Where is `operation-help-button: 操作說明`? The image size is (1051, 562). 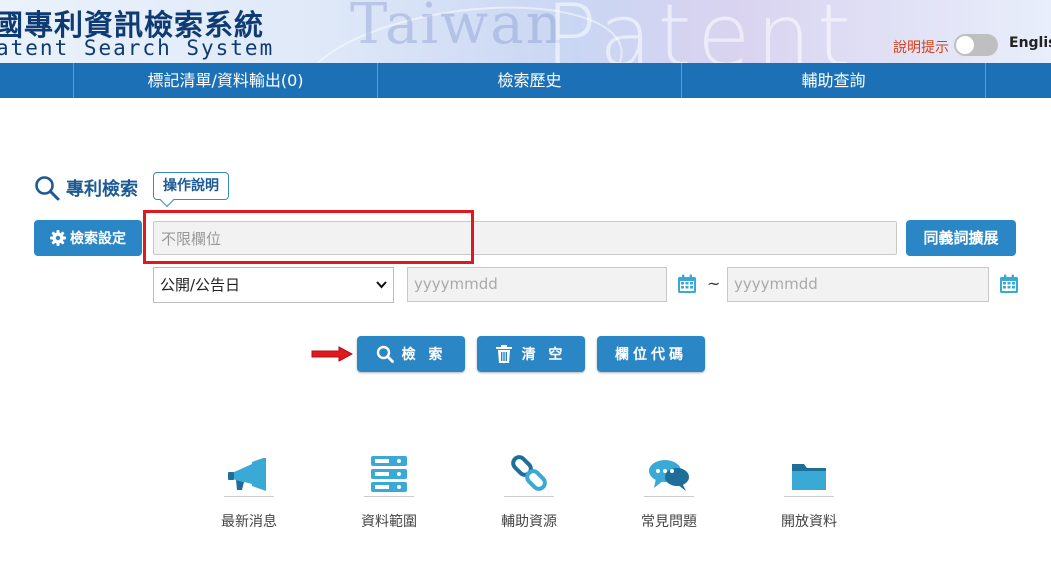
operation-help-button: 操作說明 is located at coordinates (191, 186).